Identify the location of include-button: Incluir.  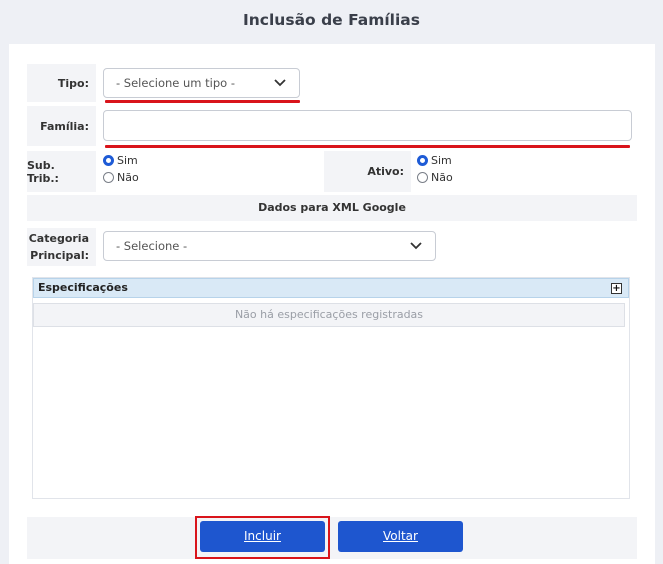
(262, 536).